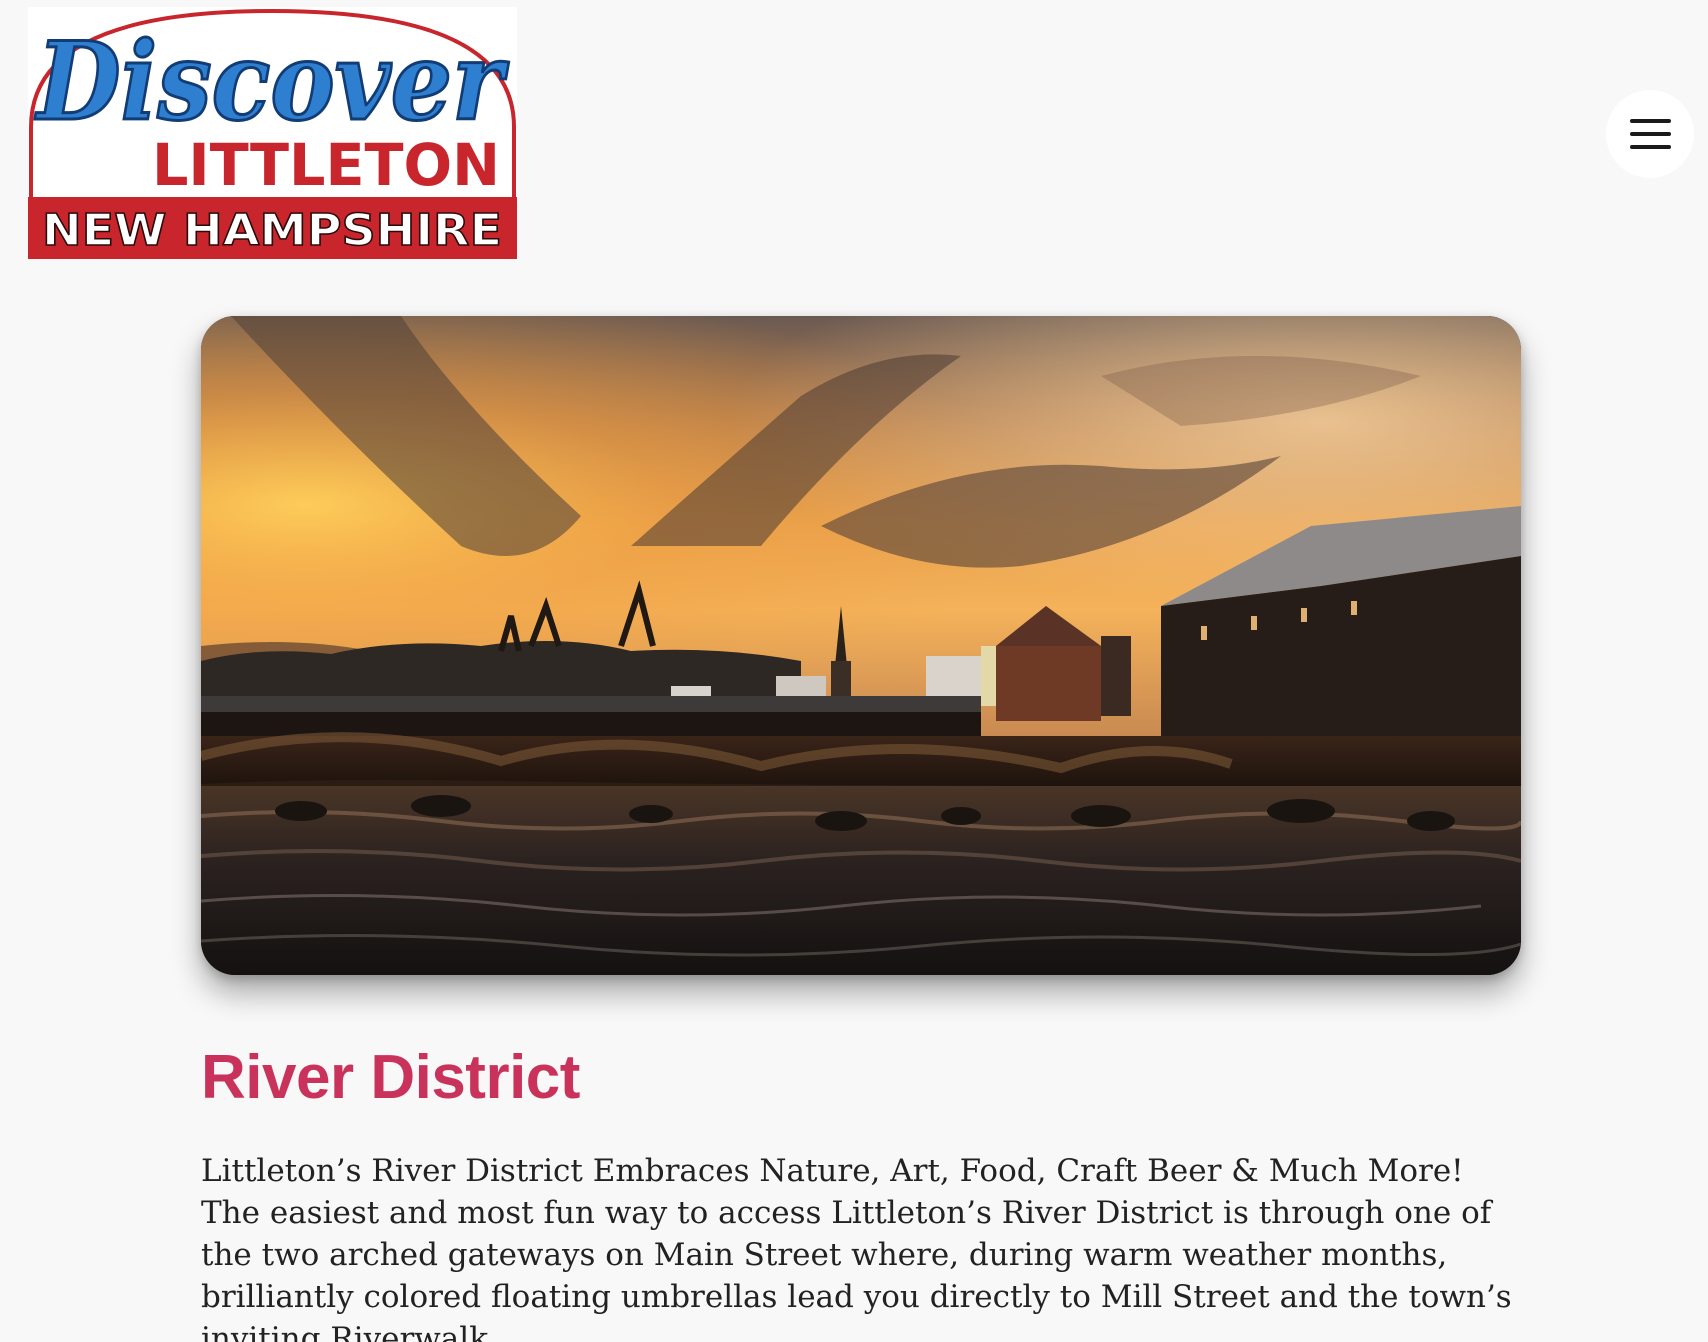  I want to click on site-logo: Discover LITTLETON NEW HAMPSHIRE, so click(272, 133).